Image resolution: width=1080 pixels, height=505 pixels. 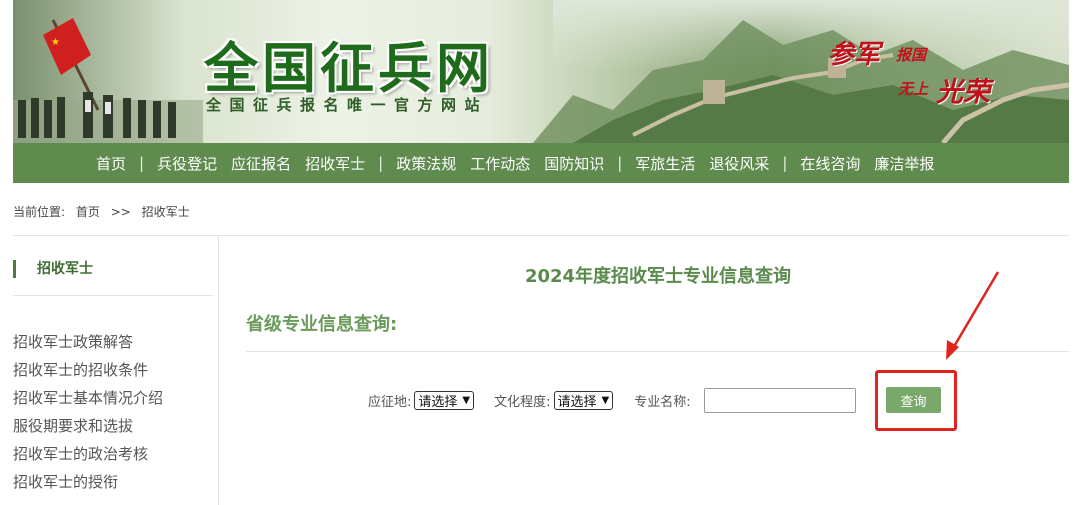 What do you see at coordinates (88, 426) in the screenshot?
I see `sidebar-item-service-requirements: 服役期要求和选拔` at bounding box center [88, 426].